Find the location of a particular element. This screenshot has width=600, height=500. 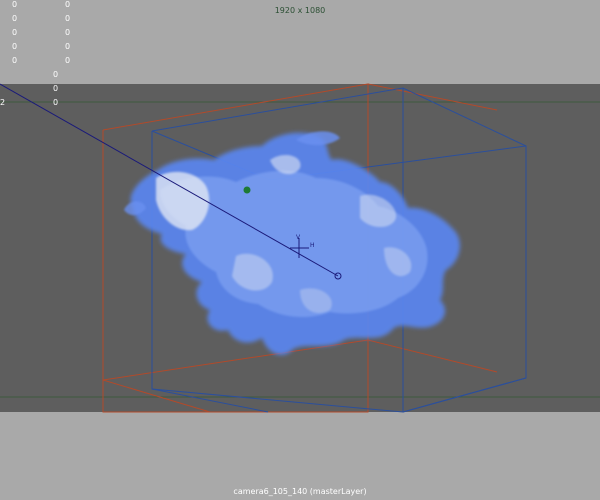

camera-label: camera6_105_140 (masterLayer) is located at coordinates (300, 491).